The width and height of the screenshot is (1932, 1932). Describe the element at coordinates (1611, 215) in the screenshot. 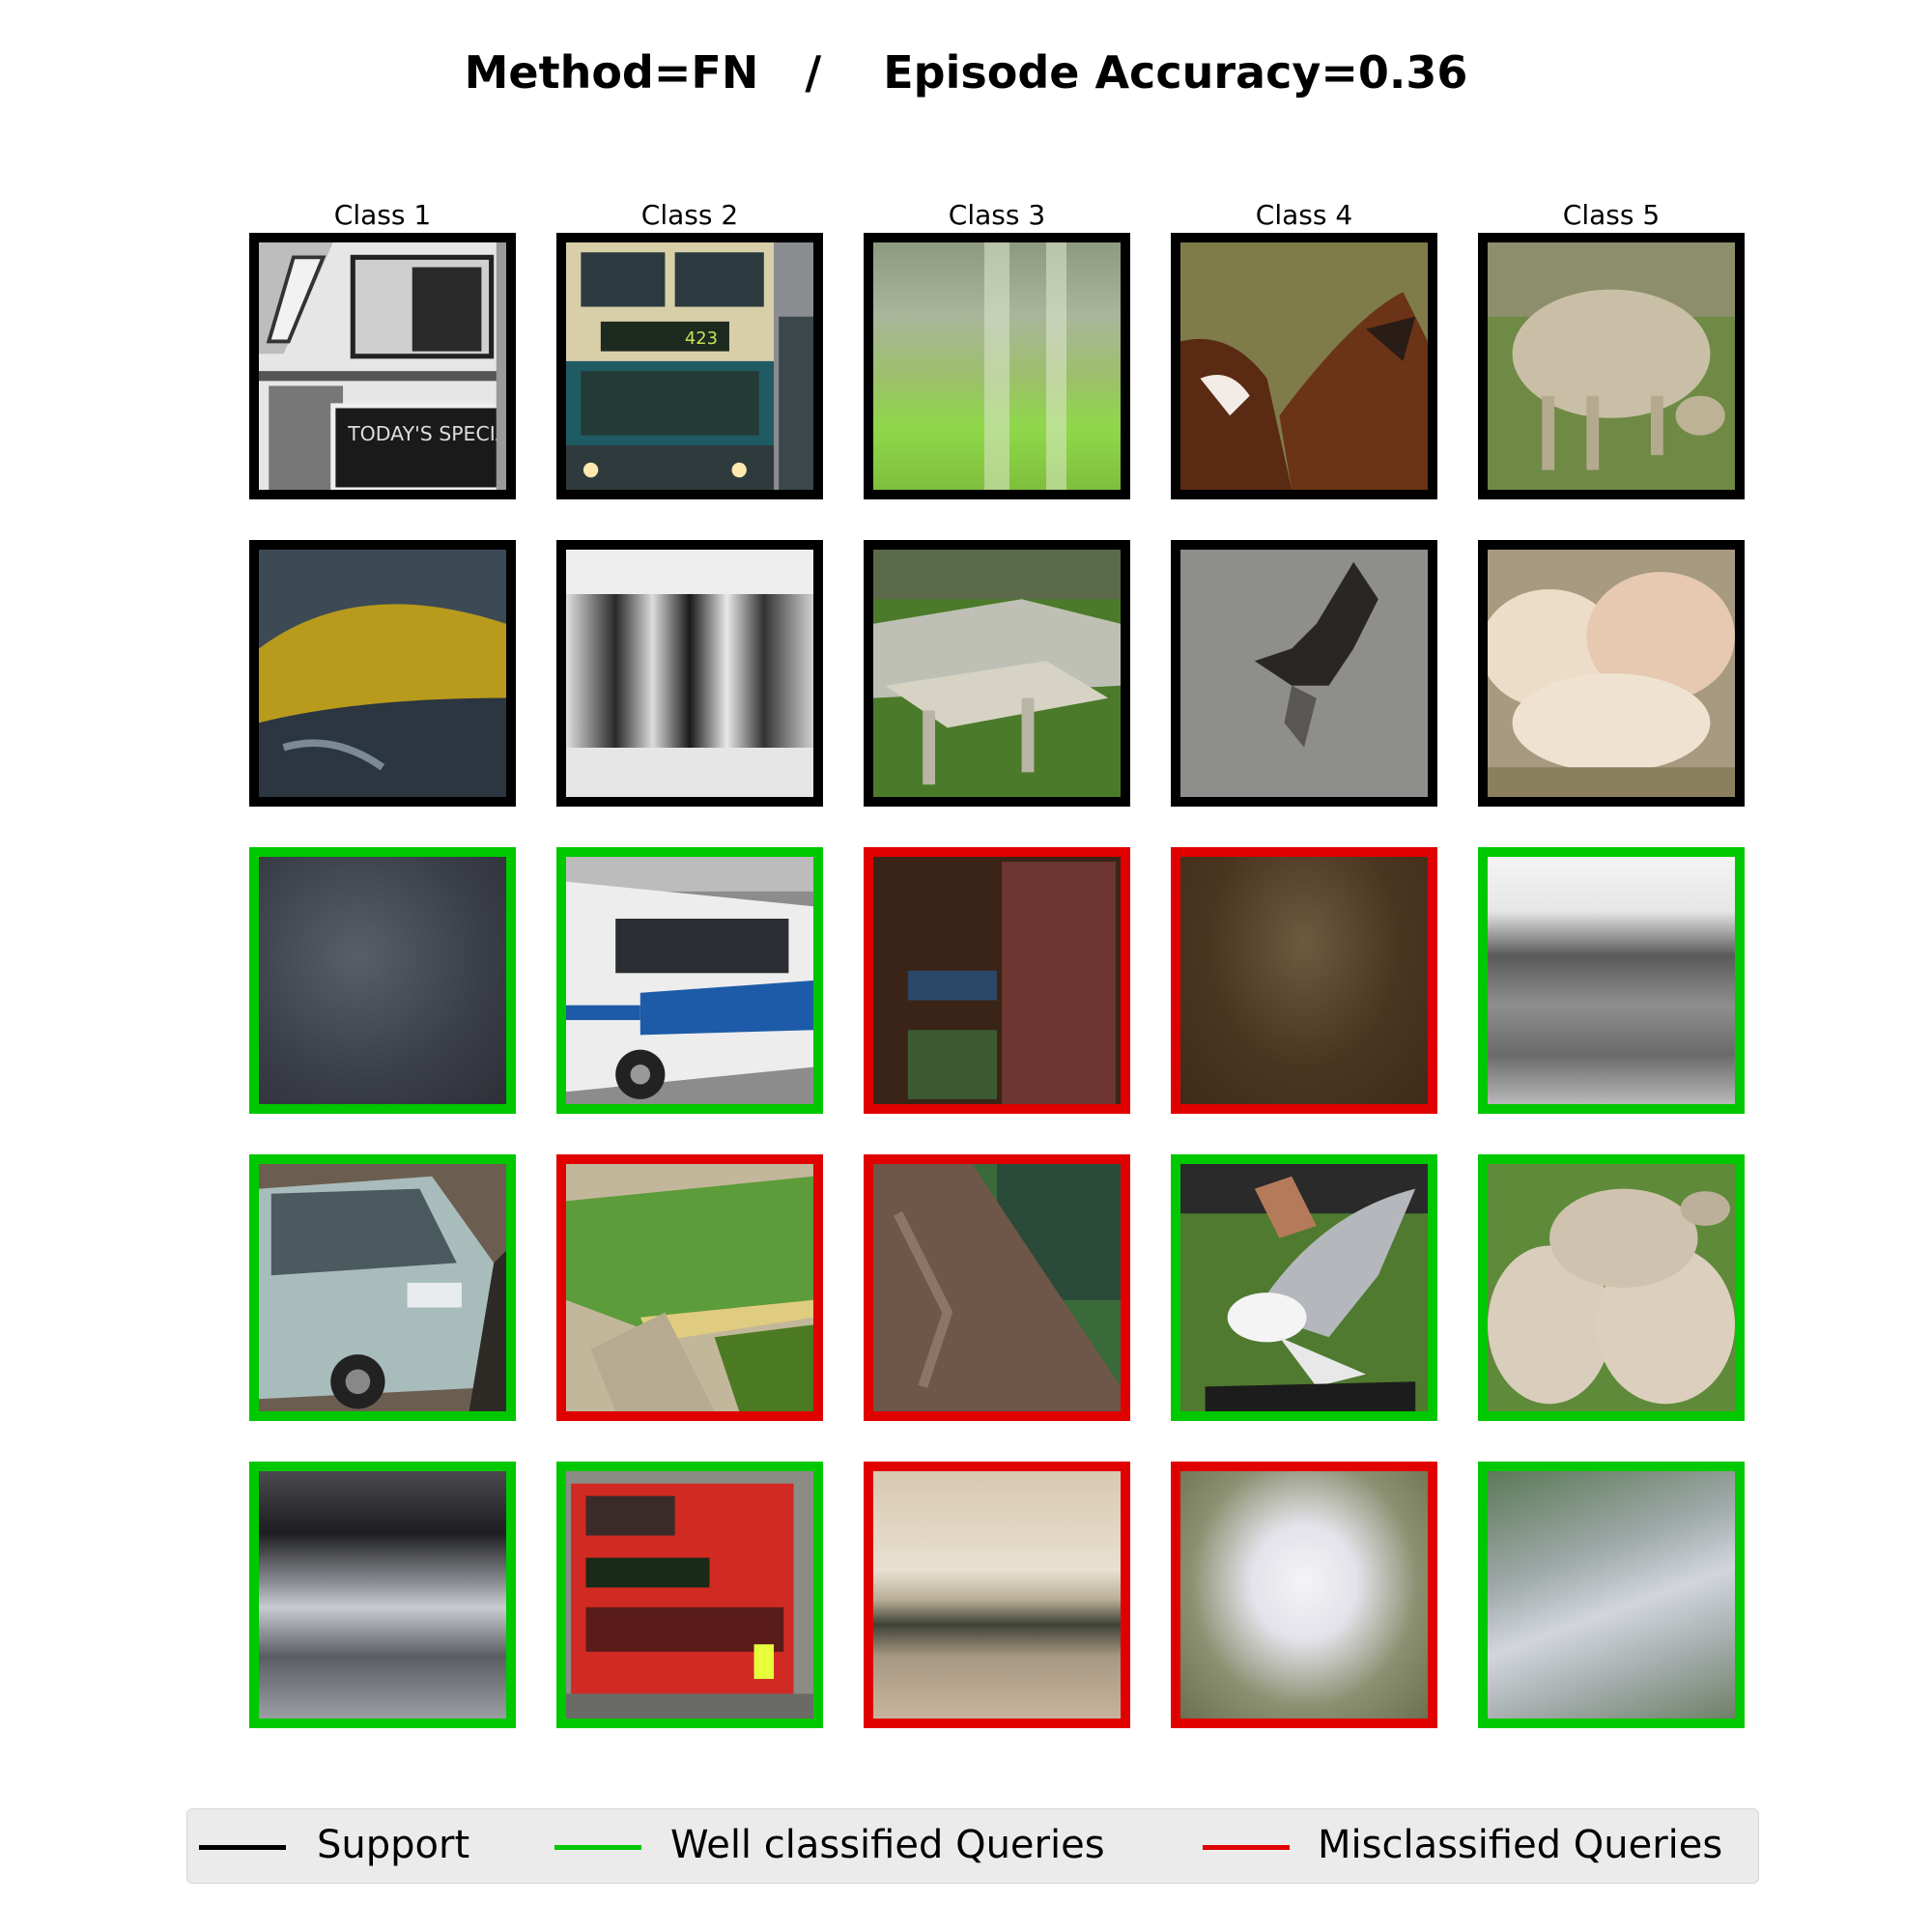

I see `column-header-class-5: Class 5` at that location.